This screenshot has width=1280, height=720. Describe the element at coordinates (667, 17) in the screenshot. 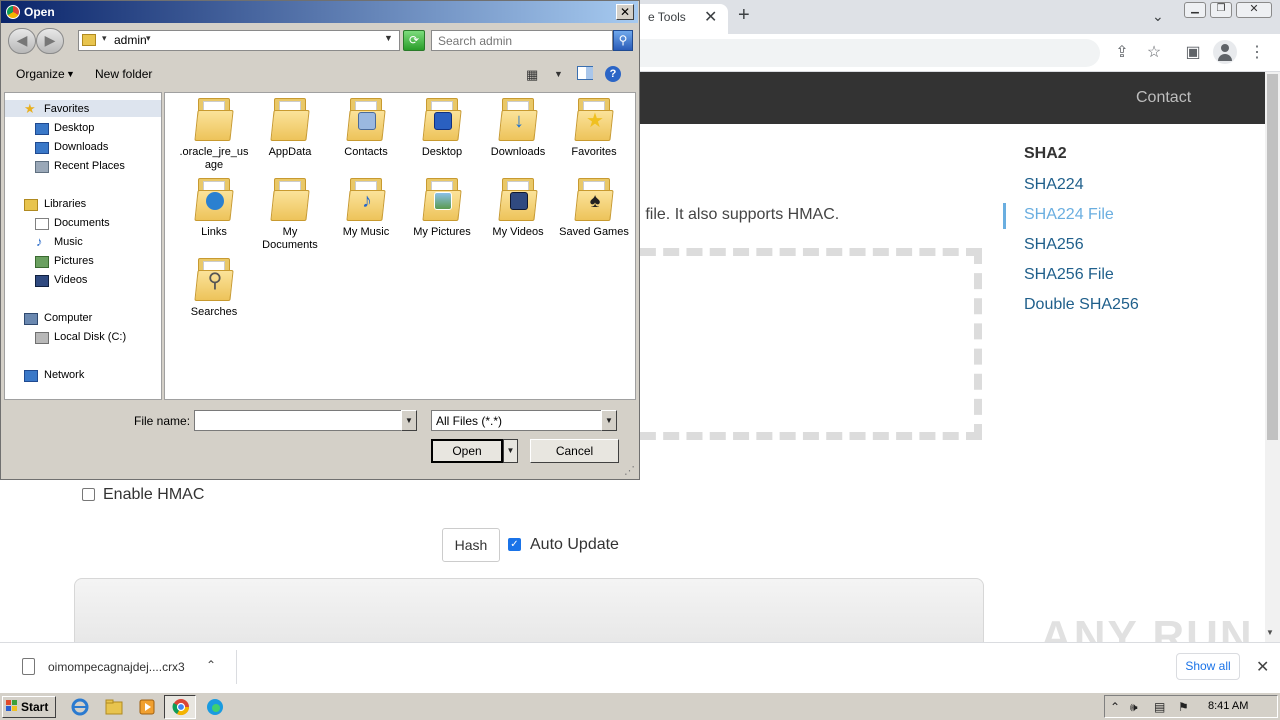

I see `tab-title: e Tools` at that location.